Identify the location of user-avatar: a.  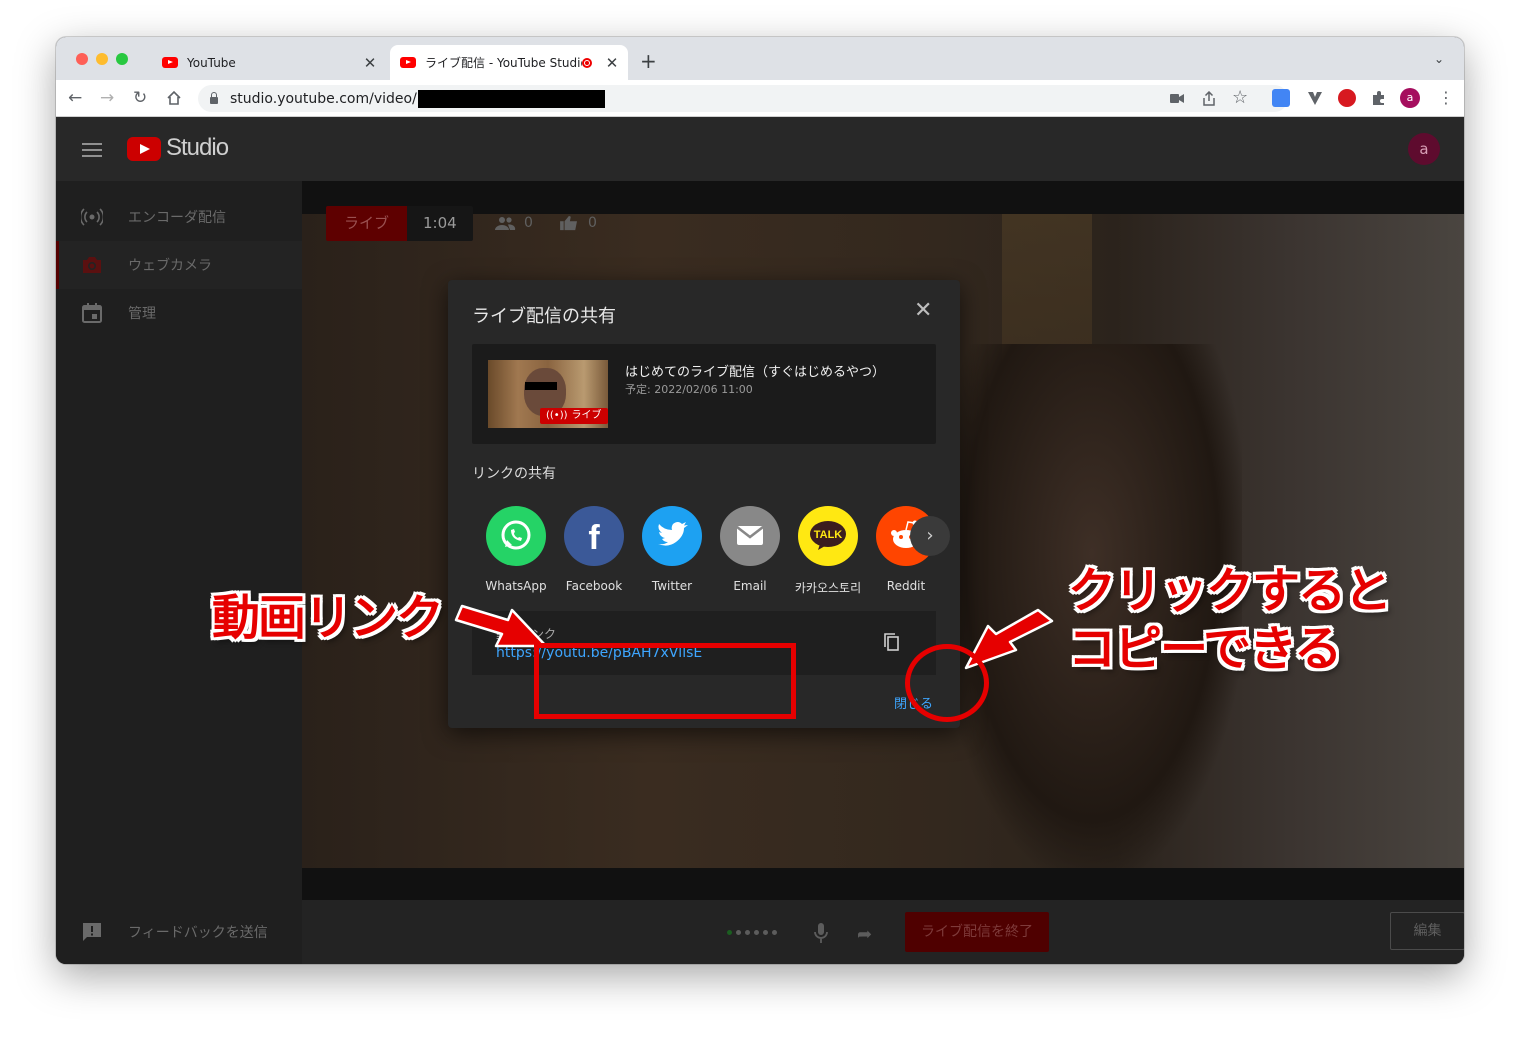
(1424, 149).